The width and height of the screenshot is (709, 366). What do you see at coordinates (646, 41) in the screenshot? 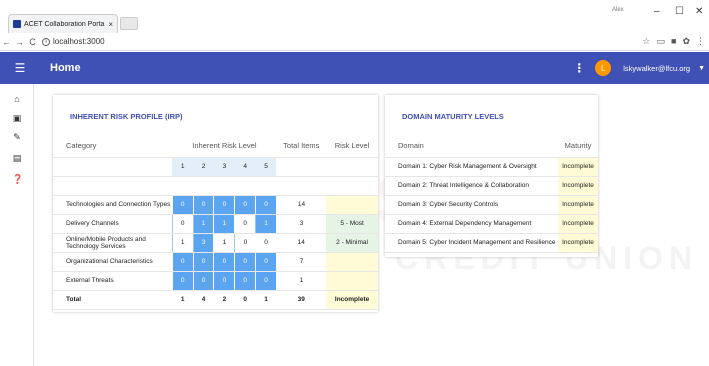
I see `star-icon: ☆` at bounding box center [646, 41].